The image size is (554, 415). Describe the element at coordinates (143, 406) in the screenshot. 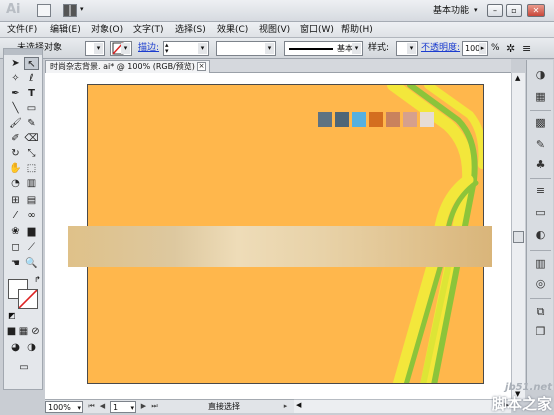

I see `next-artboard-icon: ▶` at that location.